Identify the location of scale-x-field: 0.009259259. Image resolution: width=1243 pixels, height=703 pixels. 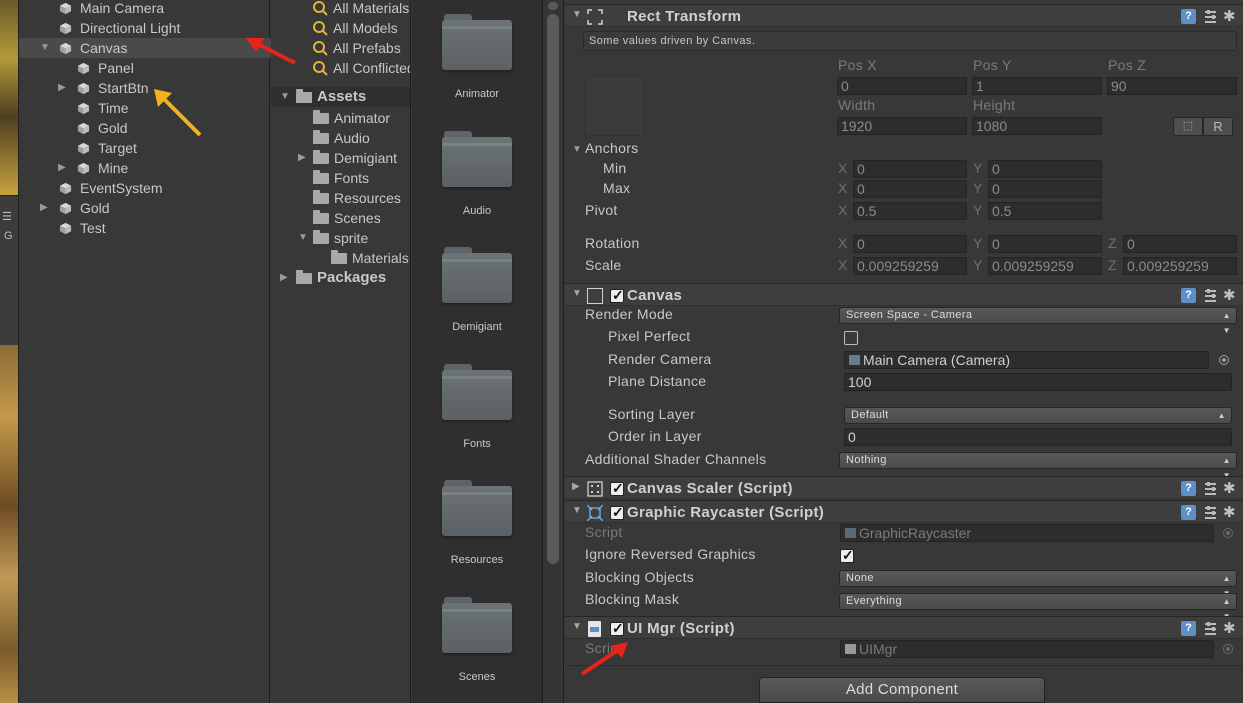
(910, 266).